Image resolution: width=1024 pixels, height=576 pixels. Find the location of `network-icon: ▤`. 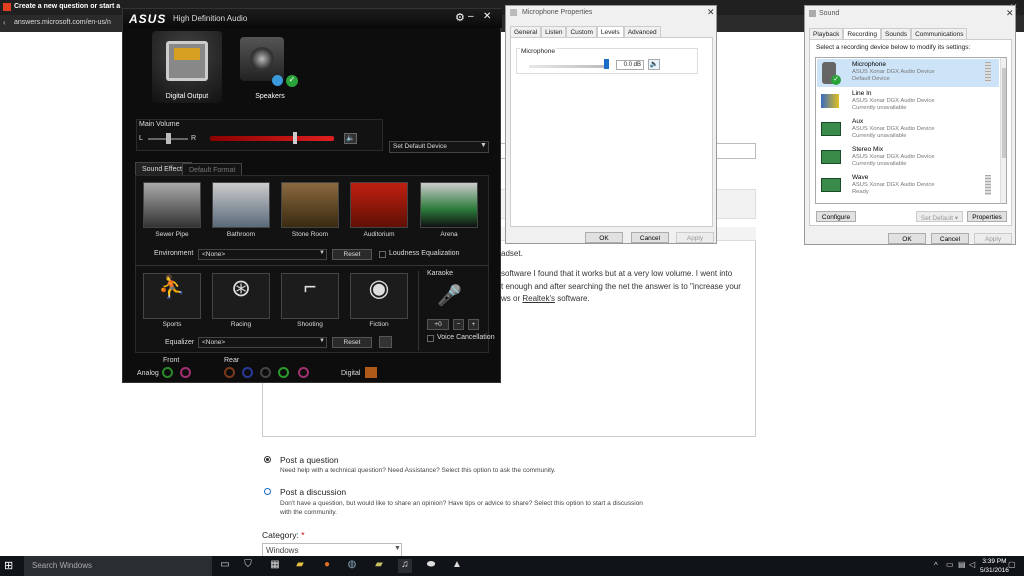

network-icon: ▤ is located at coordinates (962, 564).